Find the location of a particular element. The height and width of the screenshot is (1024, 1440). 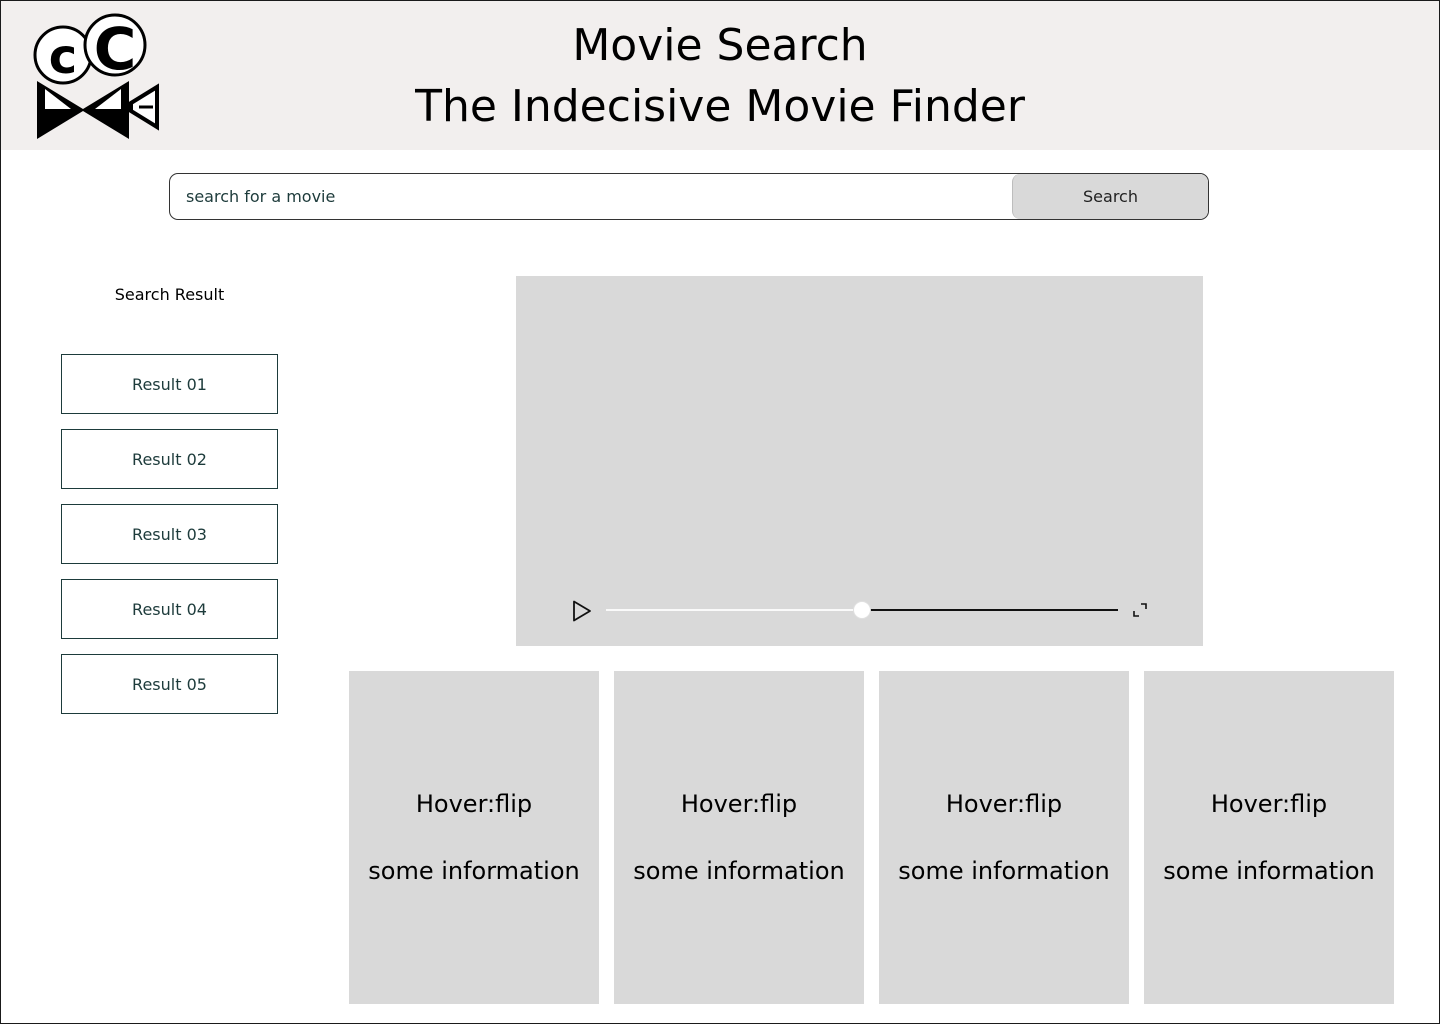

result-item-01: Result 01 is located at coordinates (169, 384).